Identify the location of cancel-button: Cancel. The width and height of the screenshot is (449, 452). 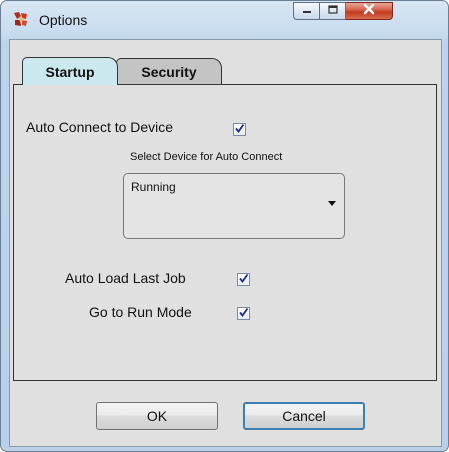
(304, 416).